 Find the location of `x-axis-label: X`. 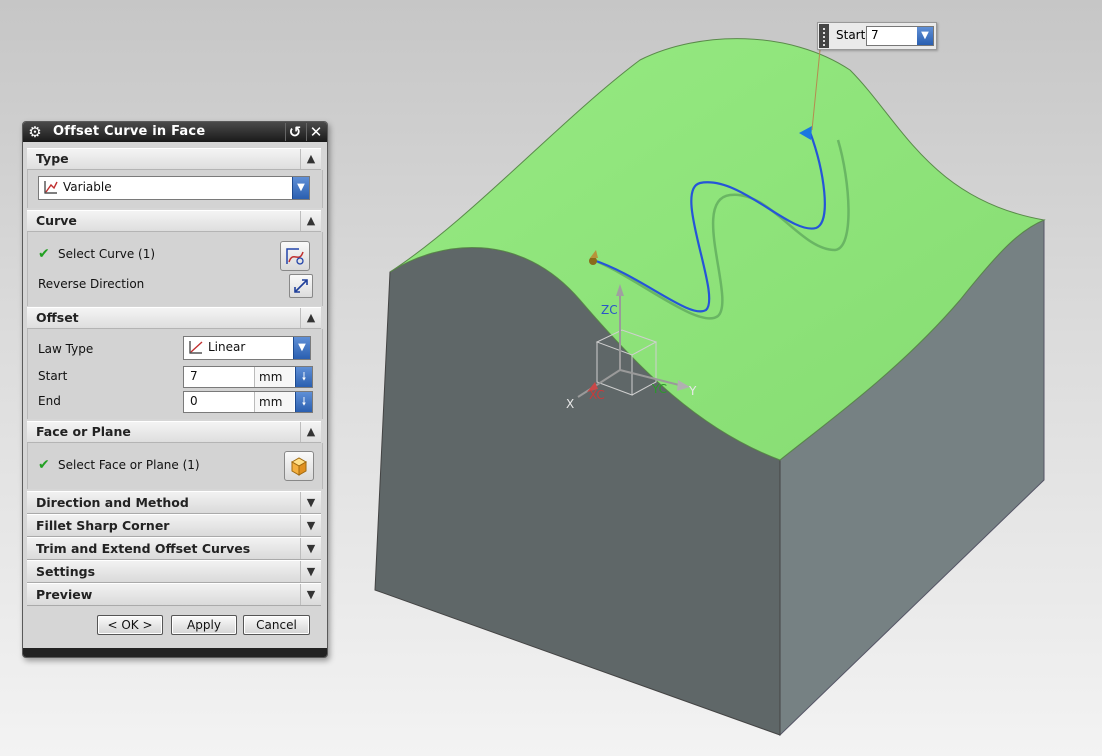

x-axis-label: X is located at coordinates (570, 404).